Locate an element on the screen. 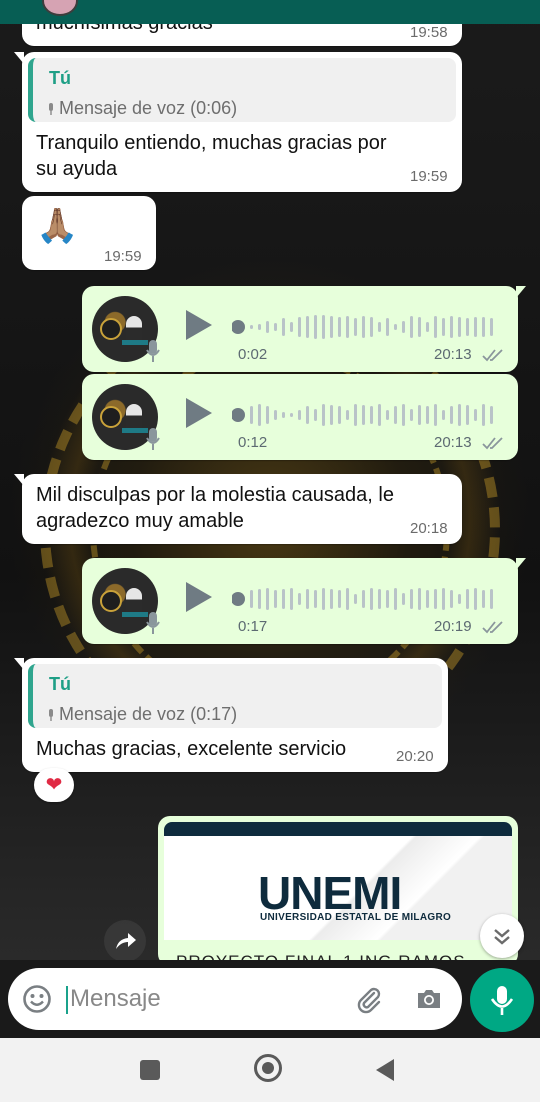 Image resolution: width=540 pixels, height=1102 pixels. quote-text: Mensaje de voz (0:06) is located at coordinates (142, 108).